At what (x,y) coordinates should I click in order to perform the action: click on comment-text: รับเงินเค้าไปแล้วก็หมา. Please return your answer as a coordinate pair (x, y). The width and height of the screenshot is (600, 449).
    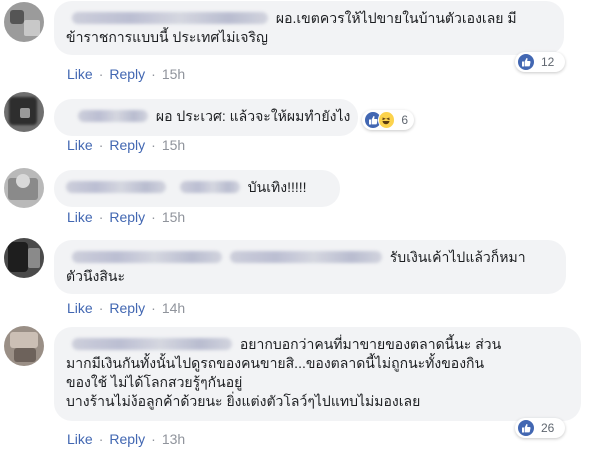
    Looking at the image, I should click on (457, 257).